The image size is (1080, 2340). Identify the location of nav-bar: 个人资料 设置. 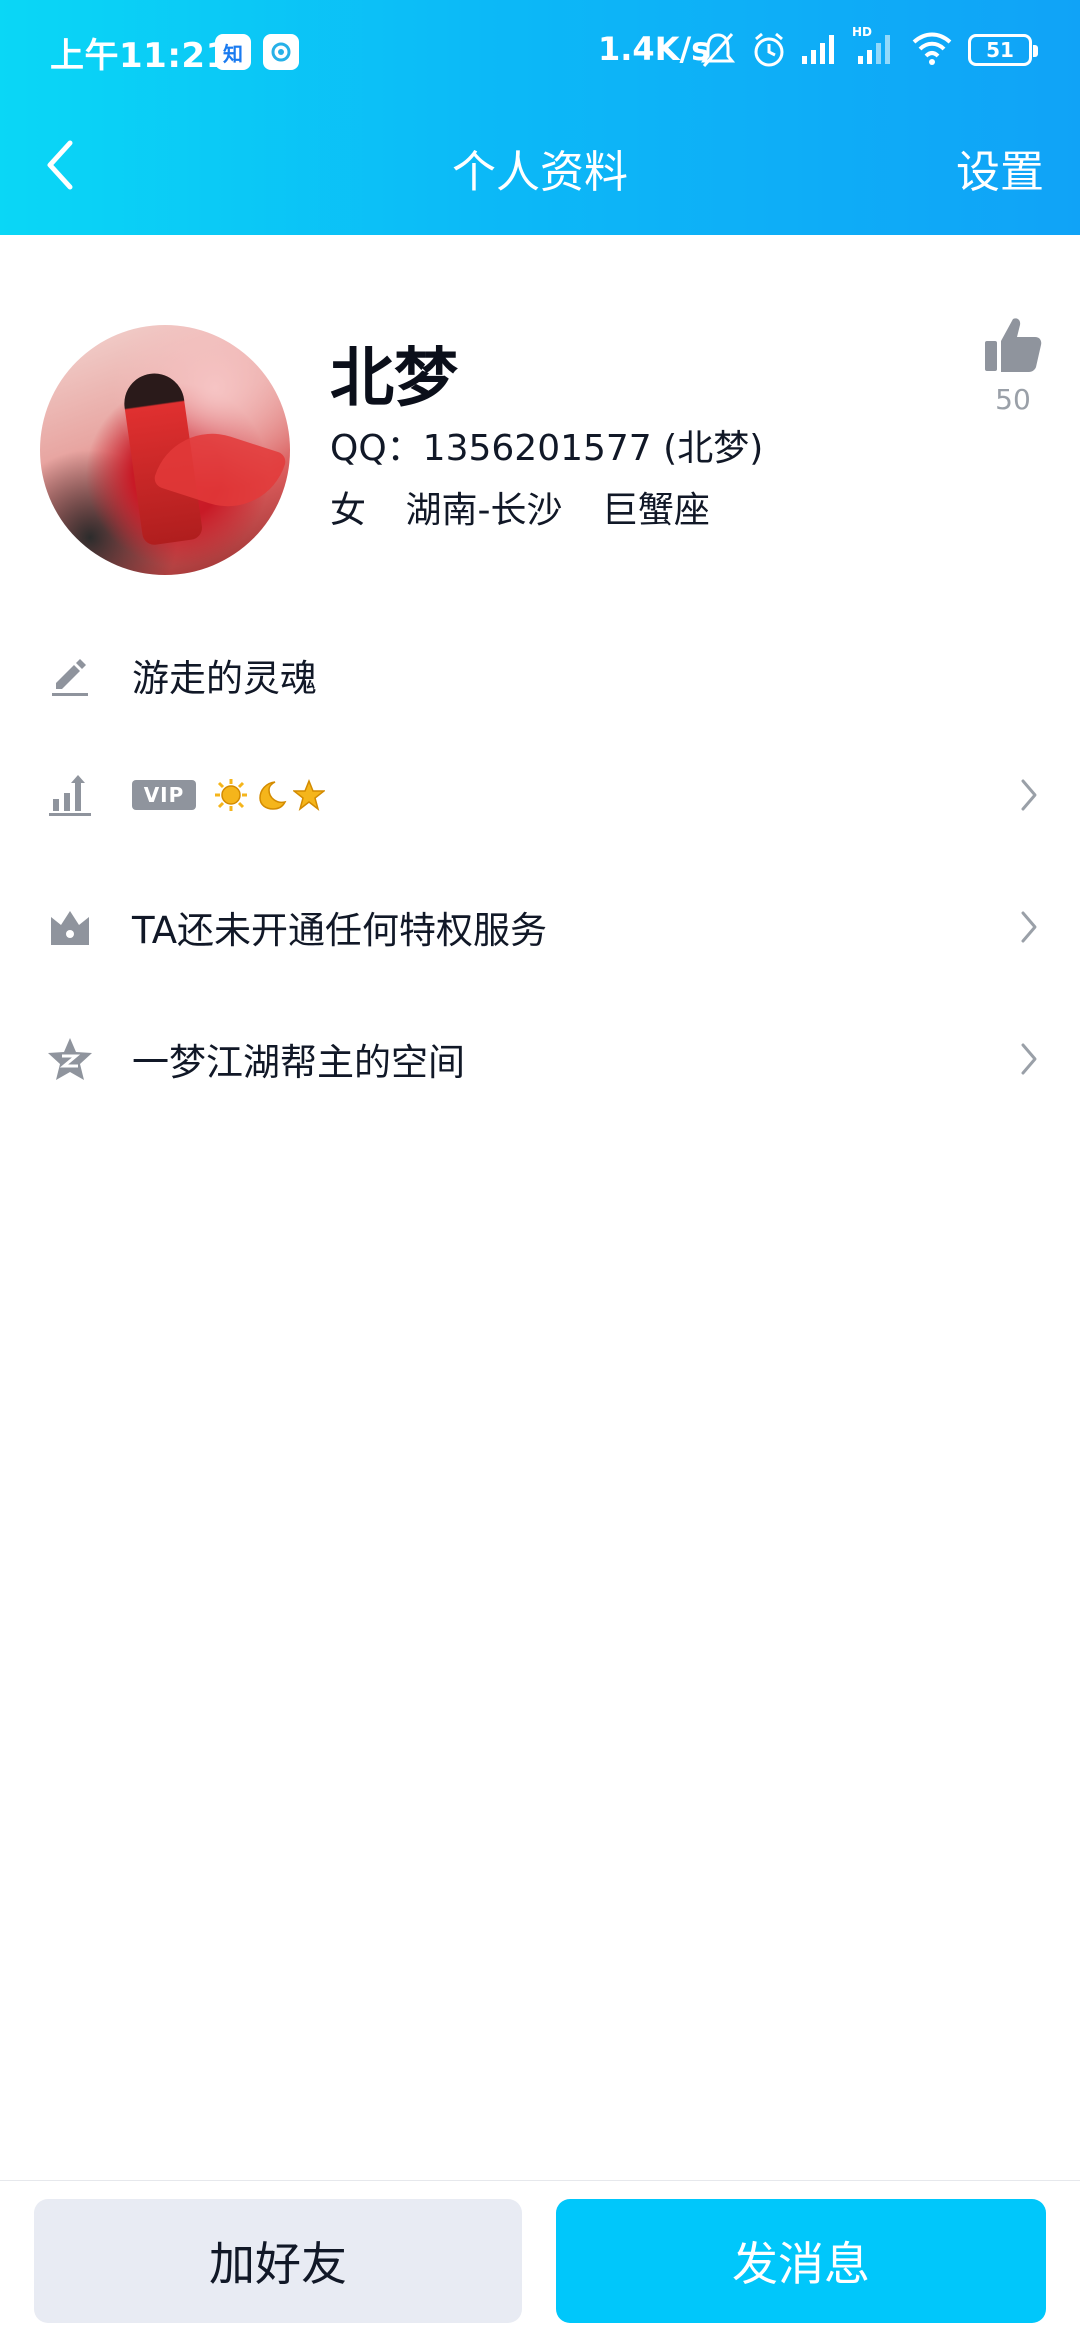
(540, 167).